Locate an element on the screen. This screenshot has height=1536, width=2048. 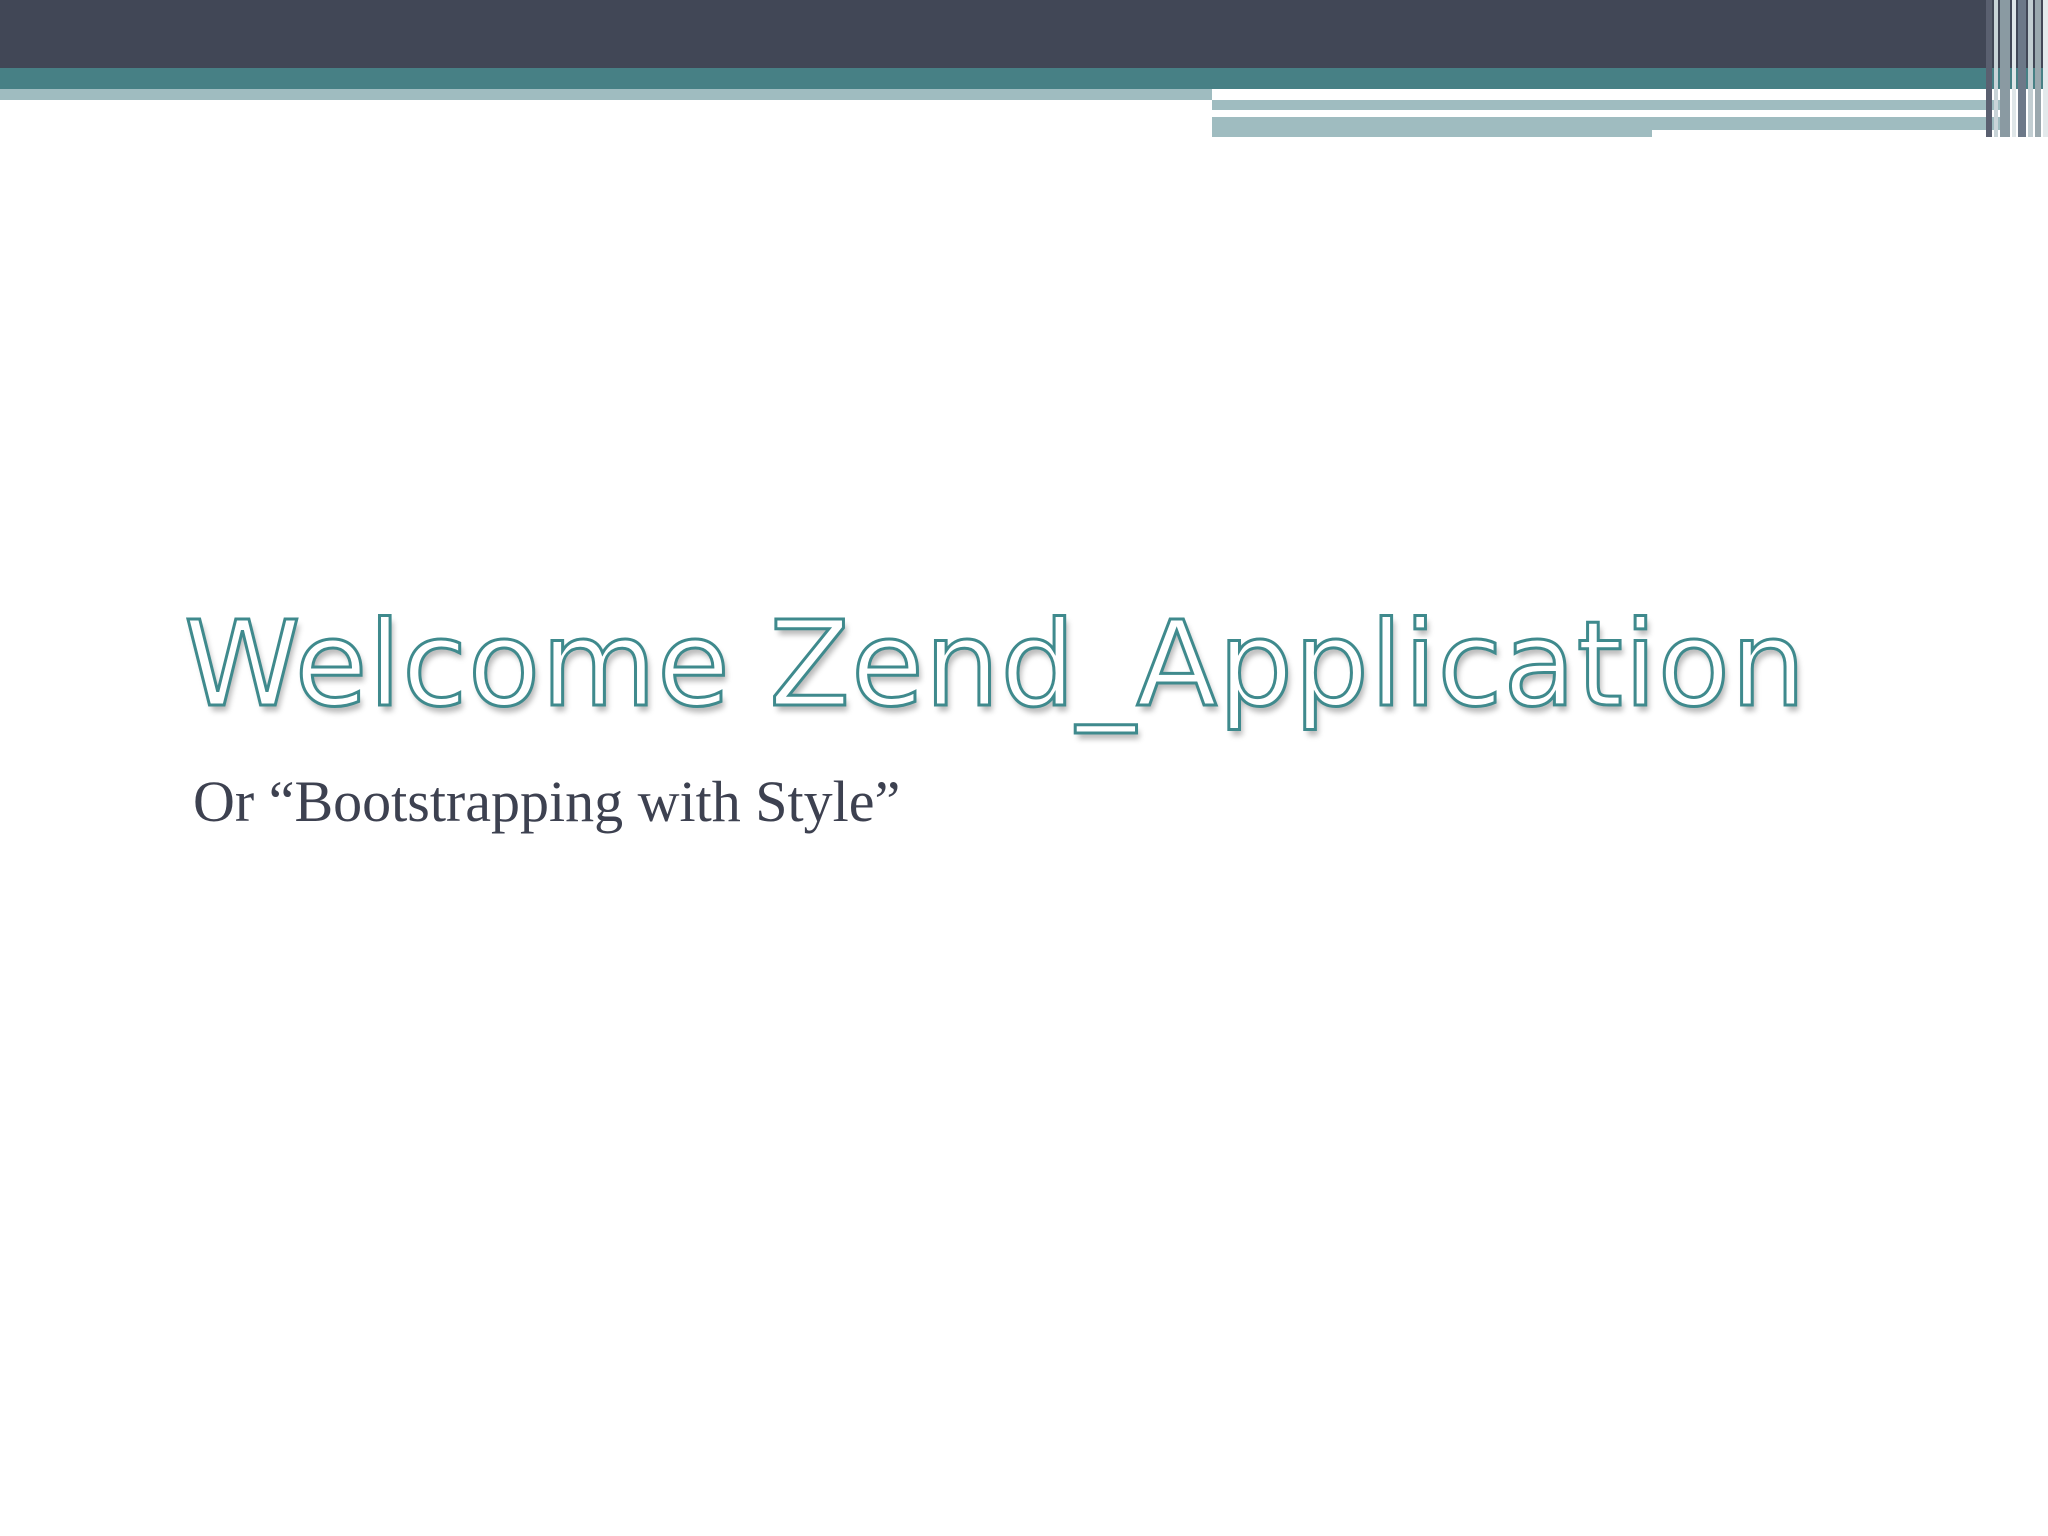
slide-subtitle: Or “Bootstrapping with Style” is located at coordinates (547, 801).